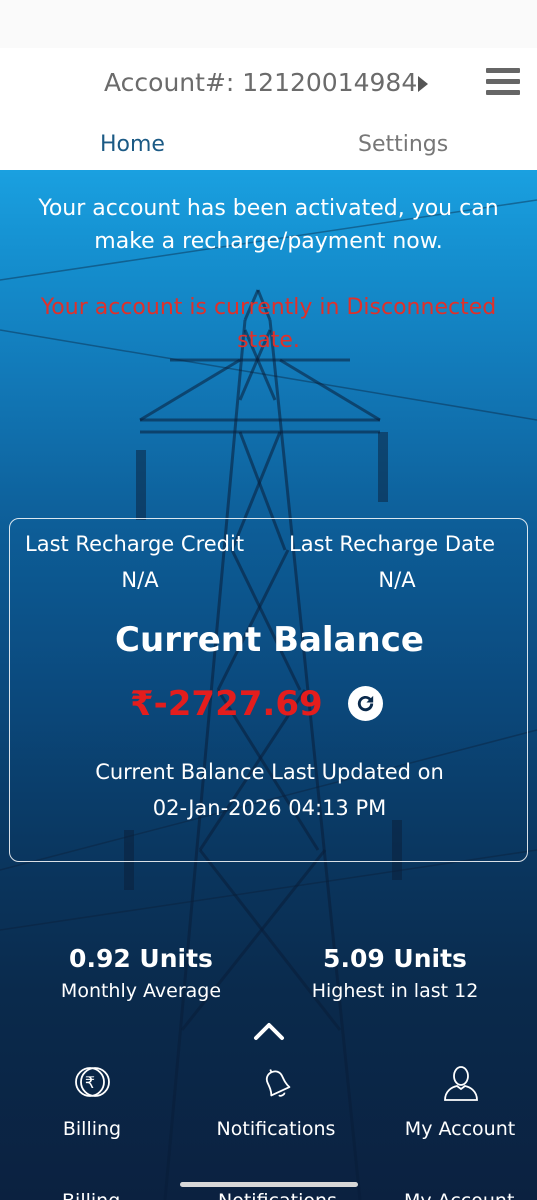 The image size is (537, 1200). What do you see at coordinates (276, 1105) in the screenshot?
I see `nav-notifications: Notifications` at bounding box center [276, 1105].